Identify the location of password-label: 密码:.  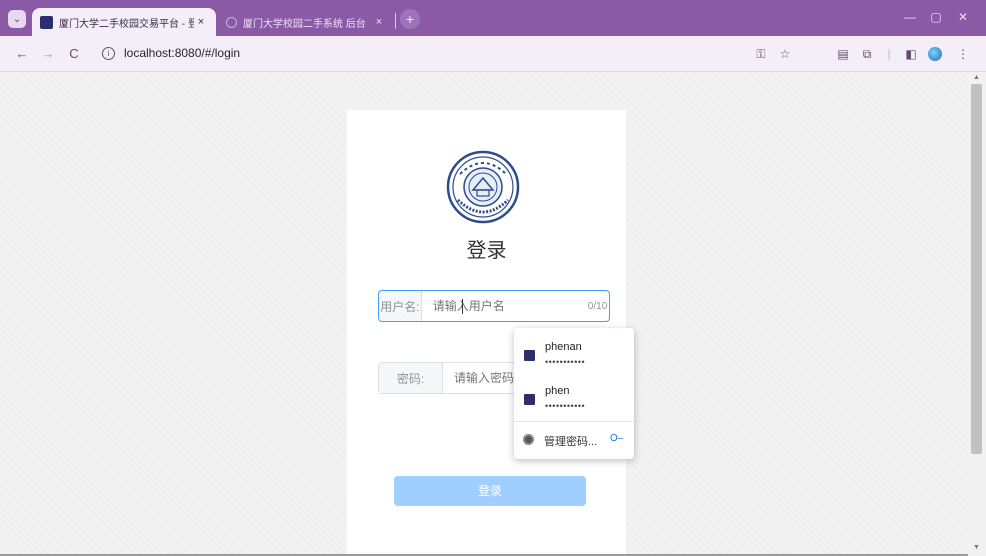
(411, 378).